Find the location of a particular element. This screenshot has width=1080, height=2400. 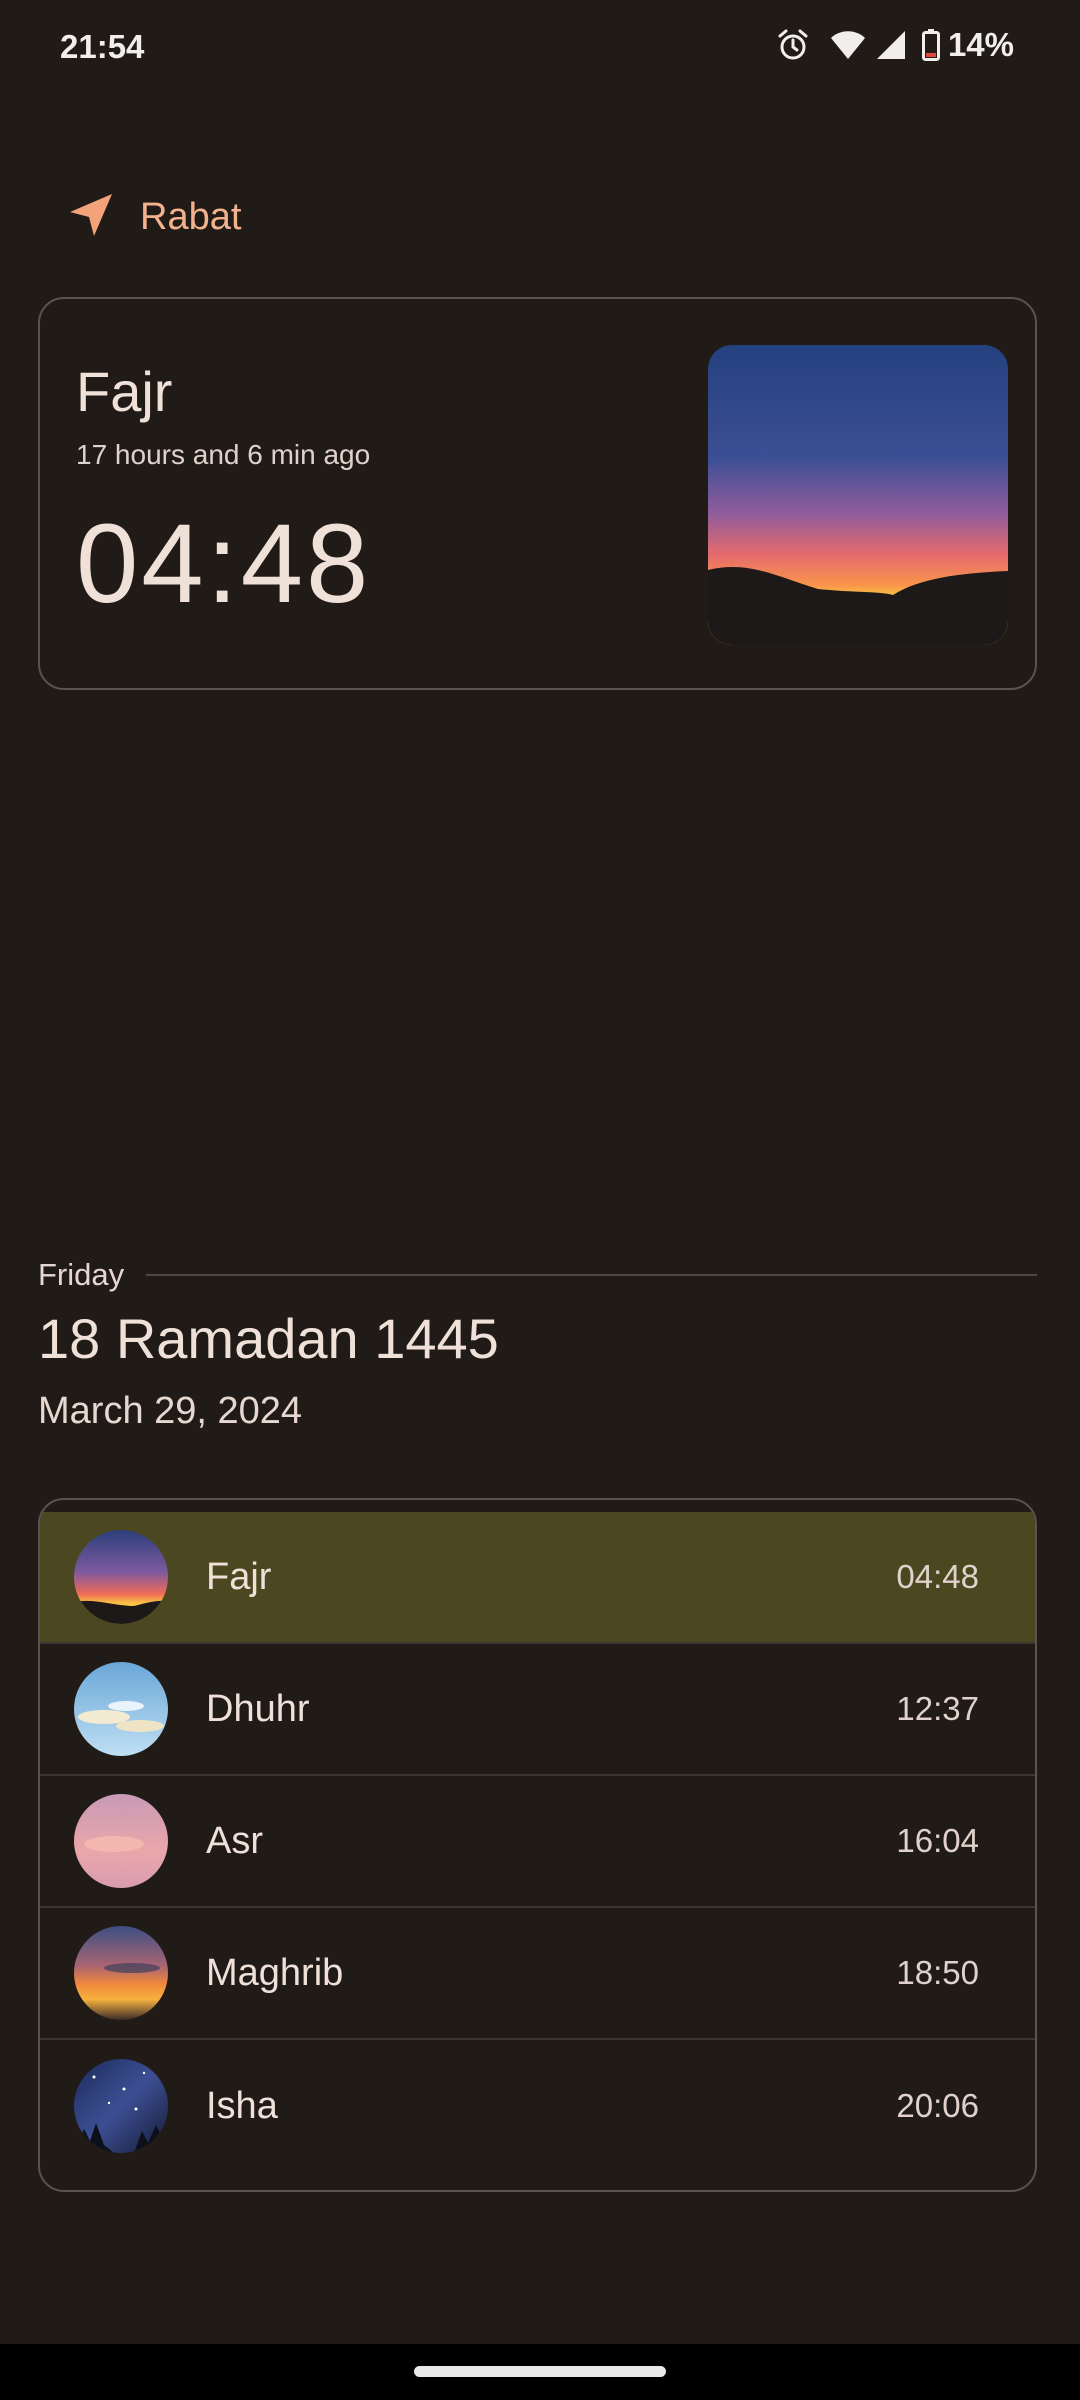

night-sky-image is located at coordinates (121, 2106).